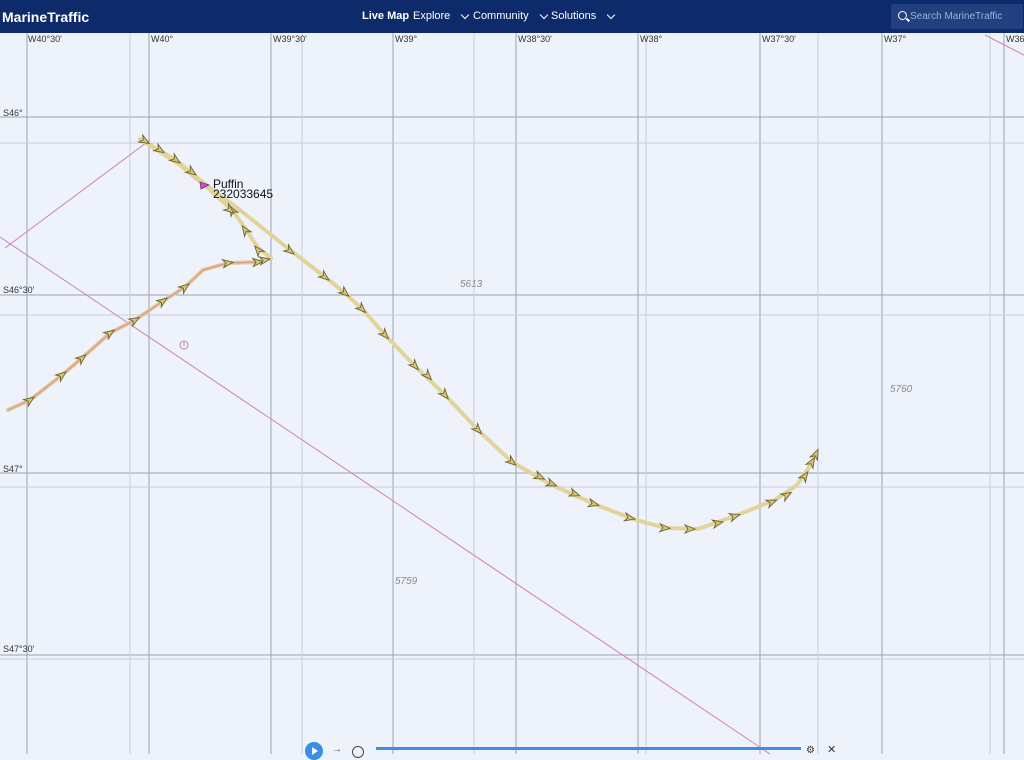 The width and height of the screenshot is (1024, 760). What do you see at coordinates (895, 39) in the screenshot?
I see `longitude-label: W37°` at bounding box center [895, 39].